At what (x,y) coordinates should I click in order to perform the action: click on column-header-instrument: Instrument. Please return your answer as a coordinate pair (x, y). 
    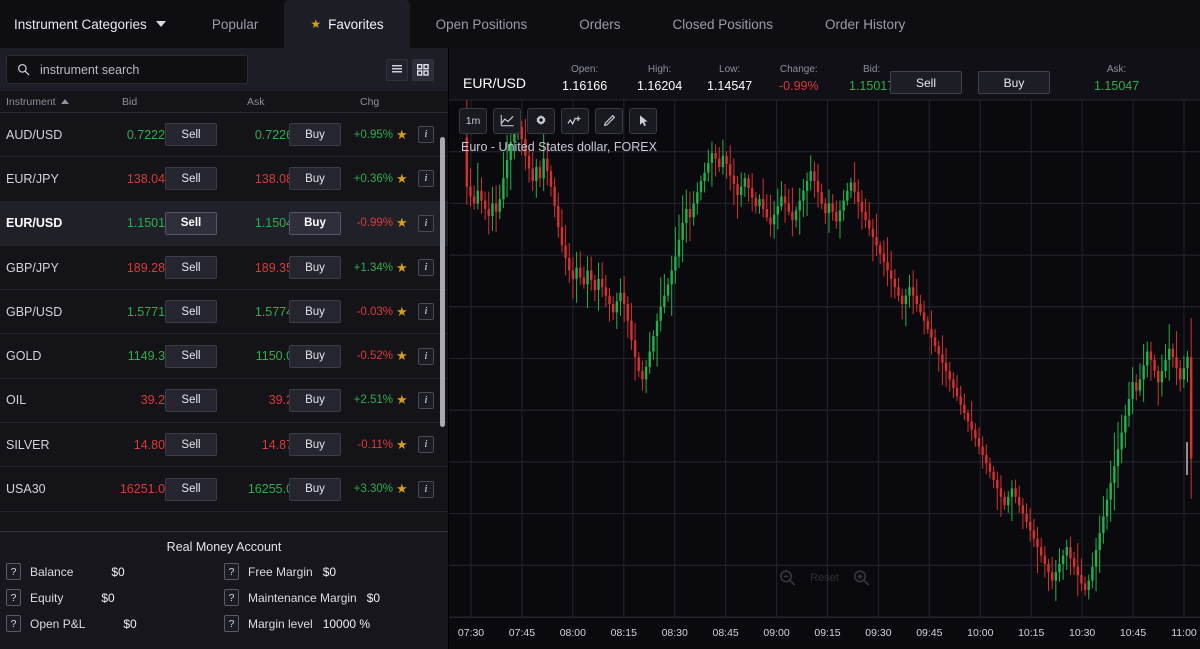
    Looking at the image, I should click on (37, 102).